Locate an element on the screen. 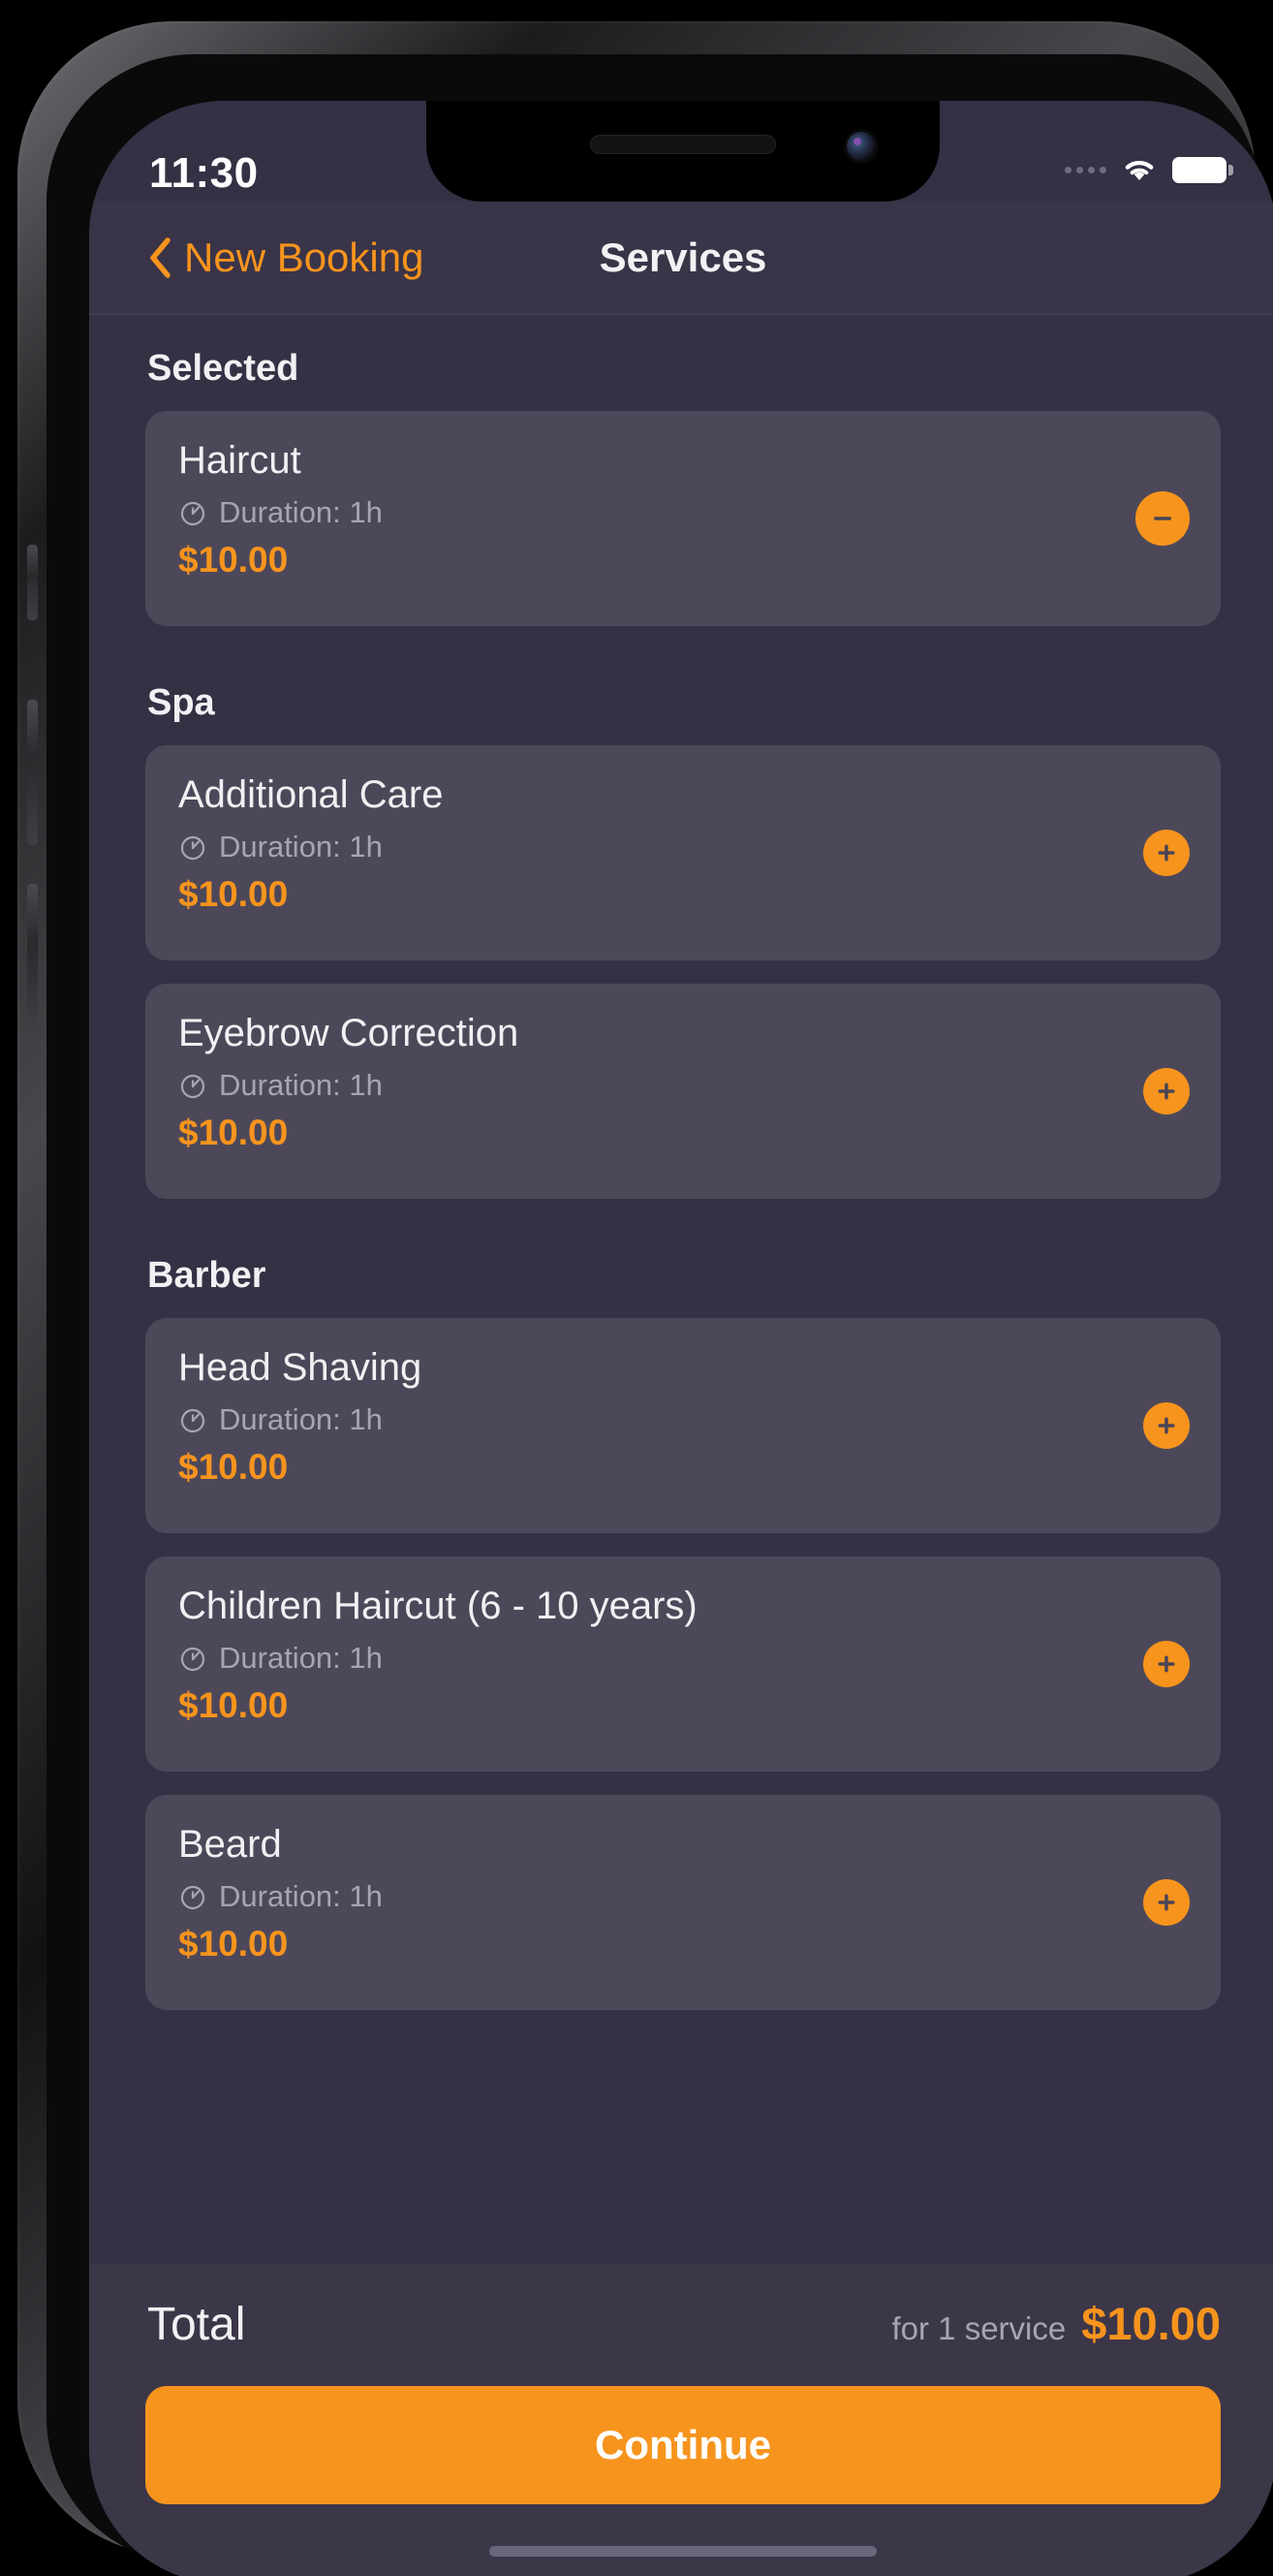 This screenshot has width=1273, height=2576. service-card: Haircut Duration: 1h $10.00 is located at coordinates (683, 518).